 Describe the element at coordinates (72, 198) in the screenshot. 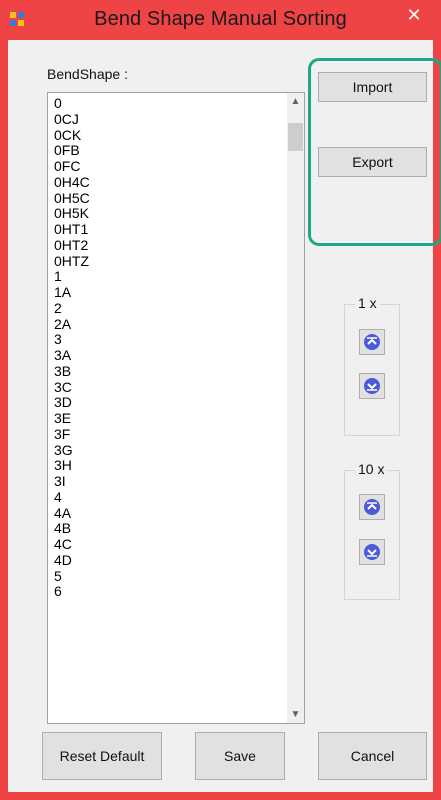

I see `list-item: 0H5C` at that location.